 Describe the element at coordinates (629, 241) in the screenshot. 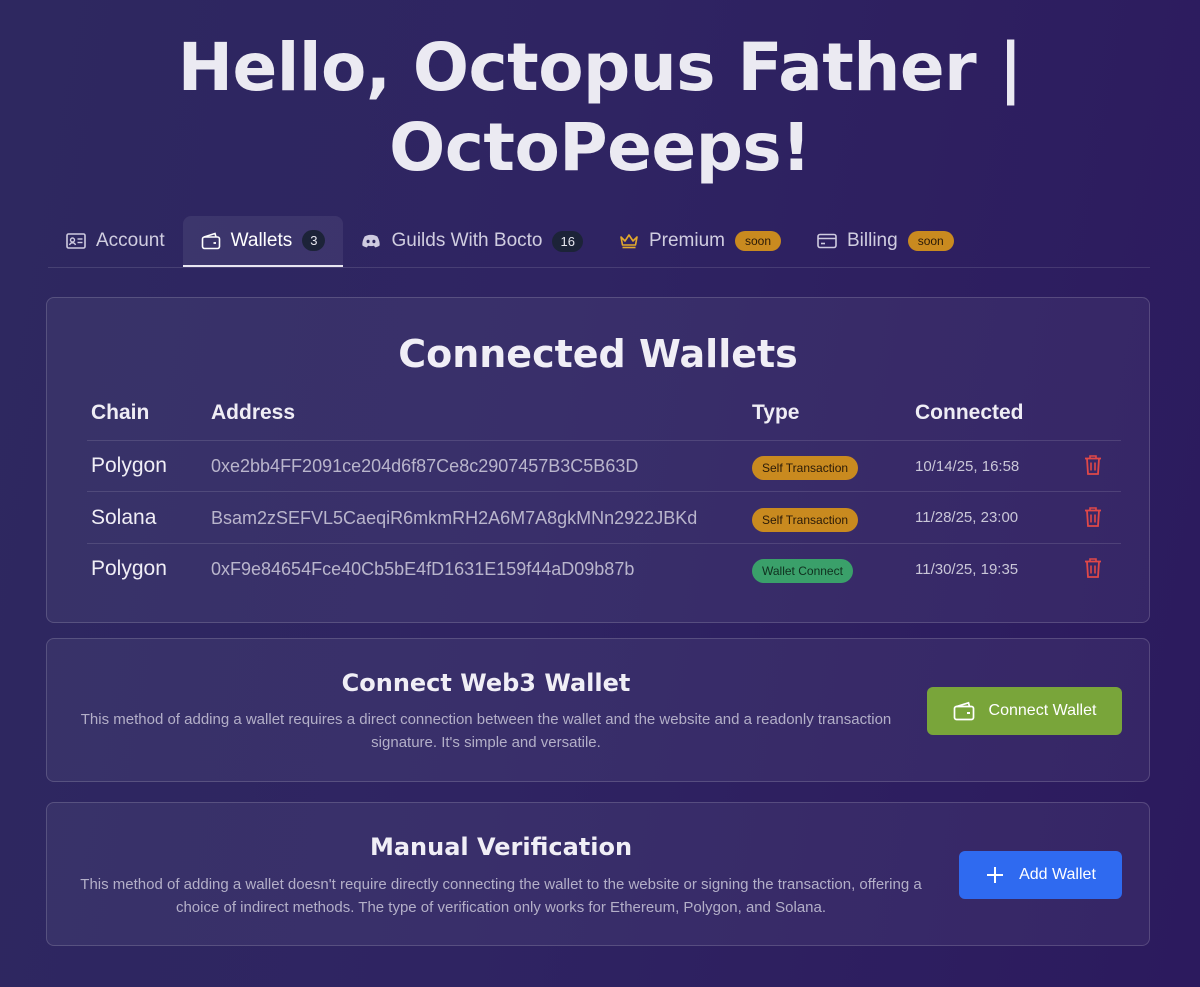

I see `crown-icon` at that location.